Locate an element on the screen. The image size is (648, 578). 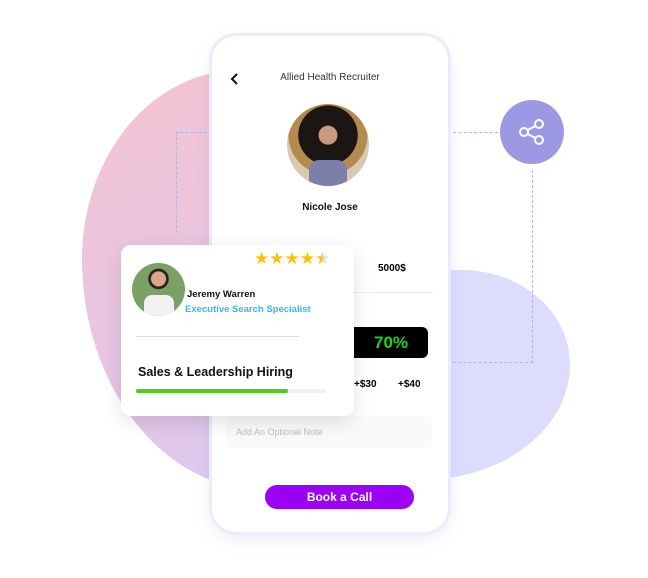
note-input: Add An Optional Note is located at coordinates (329, 432).